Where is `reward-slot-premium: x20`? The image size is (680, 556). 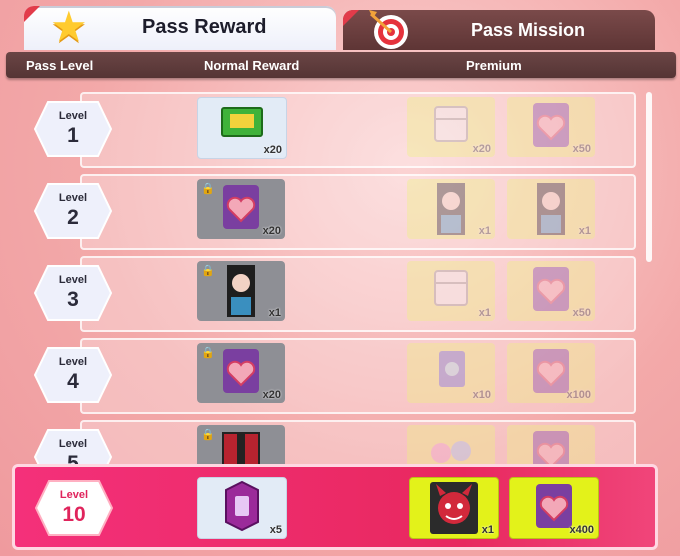
reward-slot-premium: x20 is located at coordinates (451, 127).